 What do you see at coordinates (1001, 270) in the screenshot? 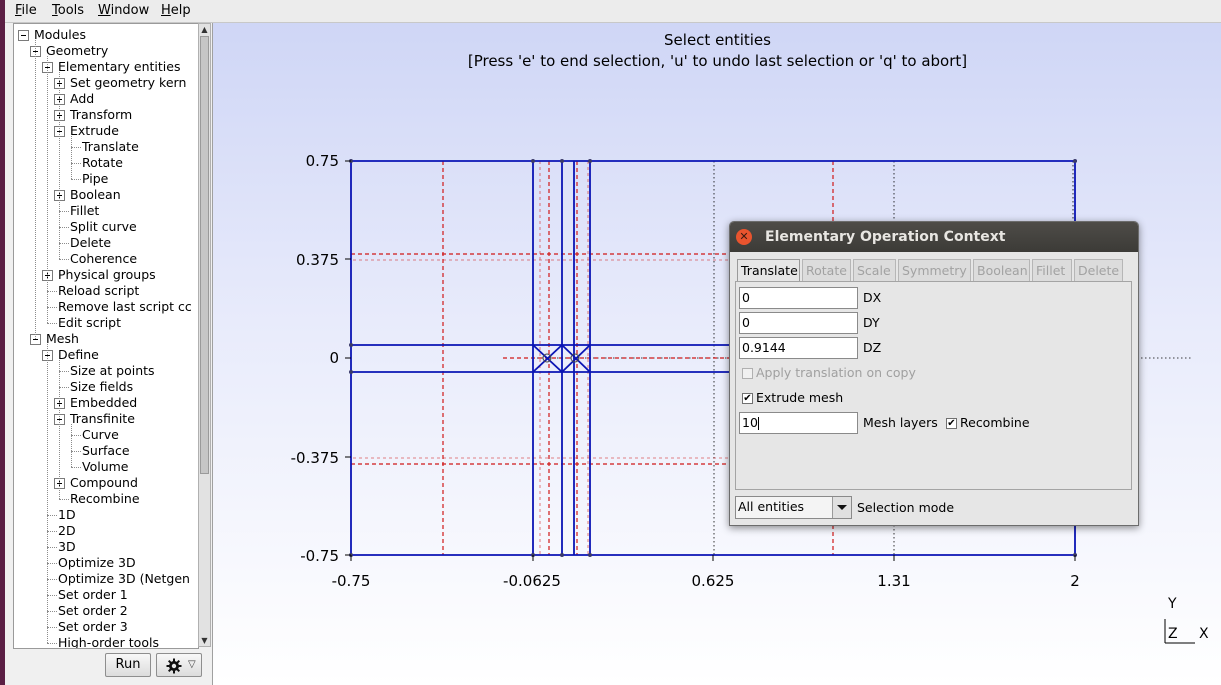
I see `tab-boolean: Boolean` at bounding box center [1001, 270].